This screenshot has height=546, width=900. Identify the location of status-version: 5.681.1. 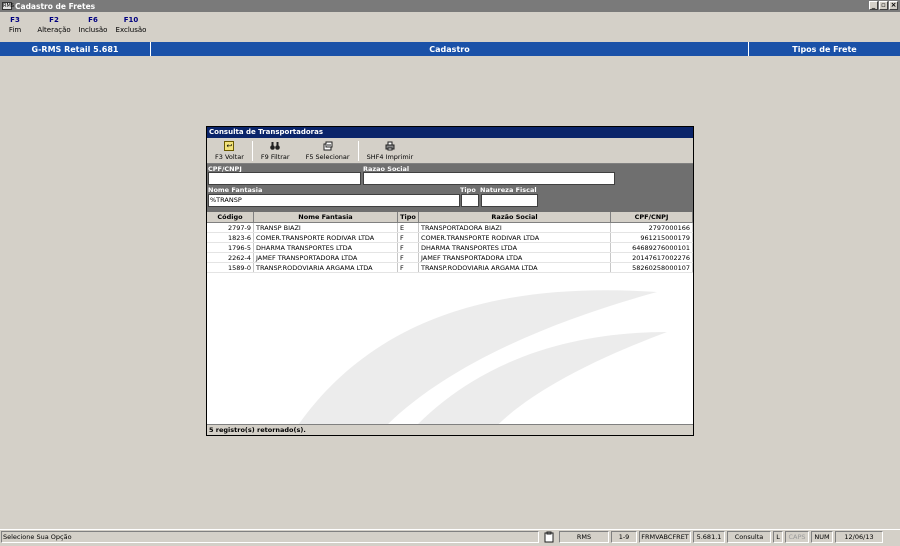
(709, 537).